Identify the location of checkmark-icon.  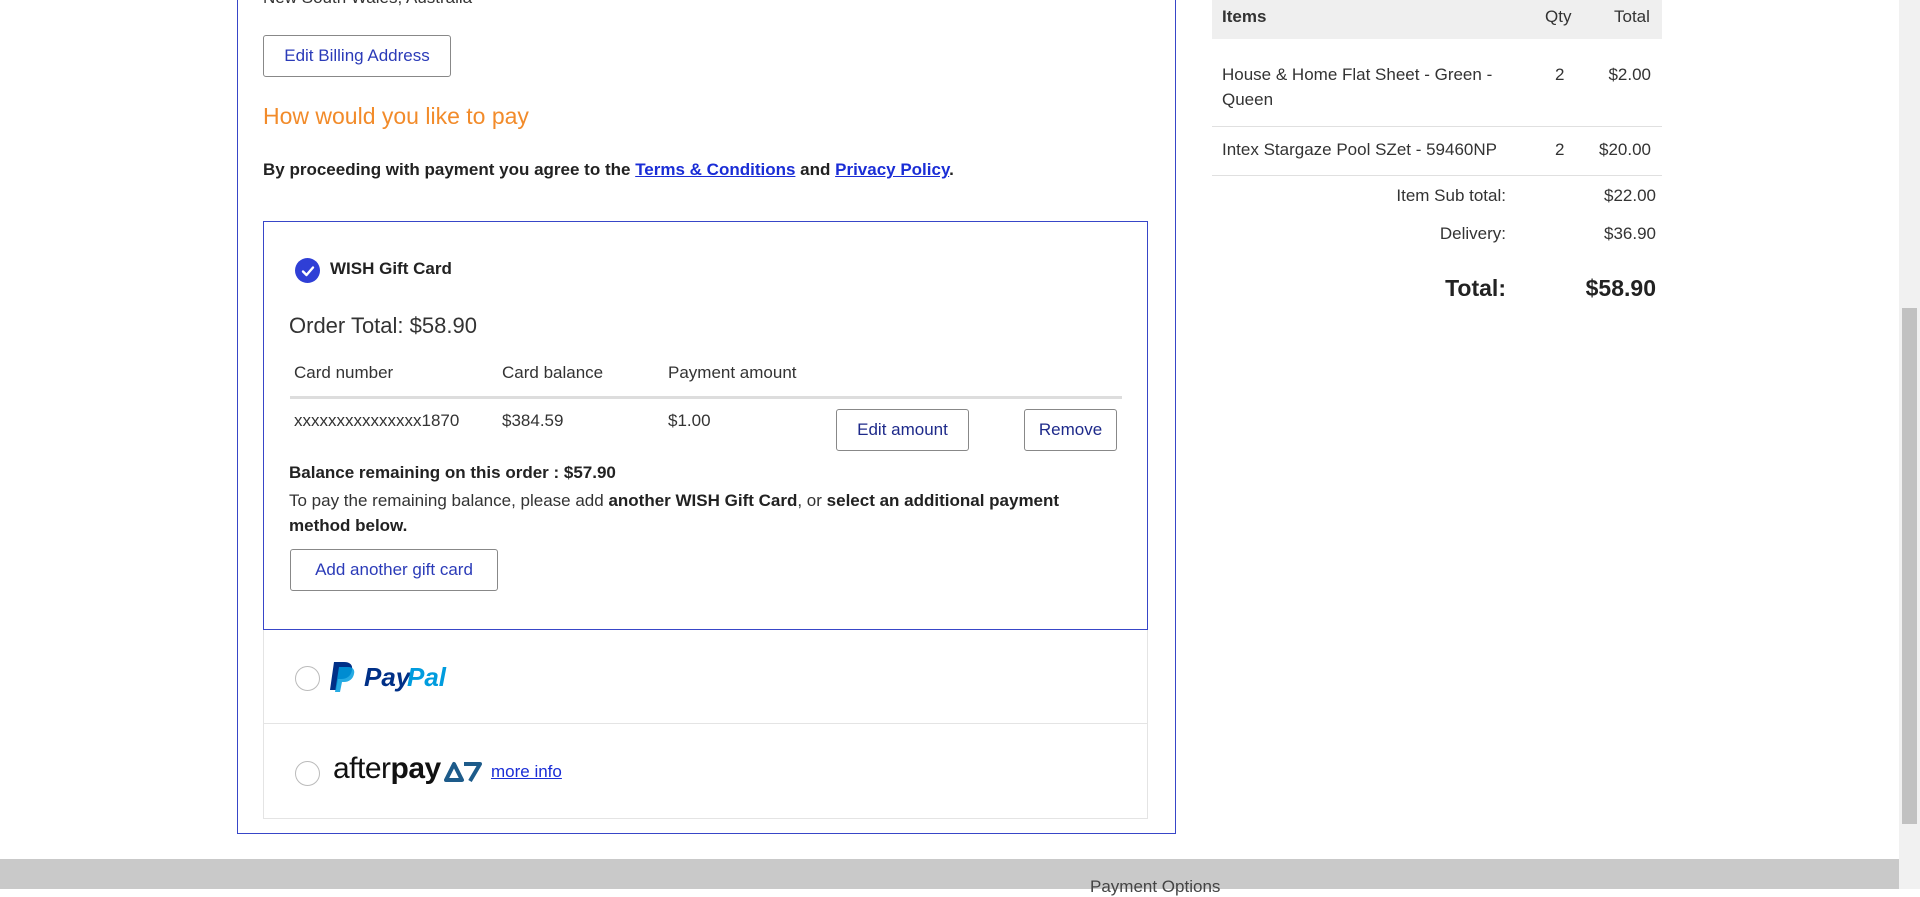
(307, 270).